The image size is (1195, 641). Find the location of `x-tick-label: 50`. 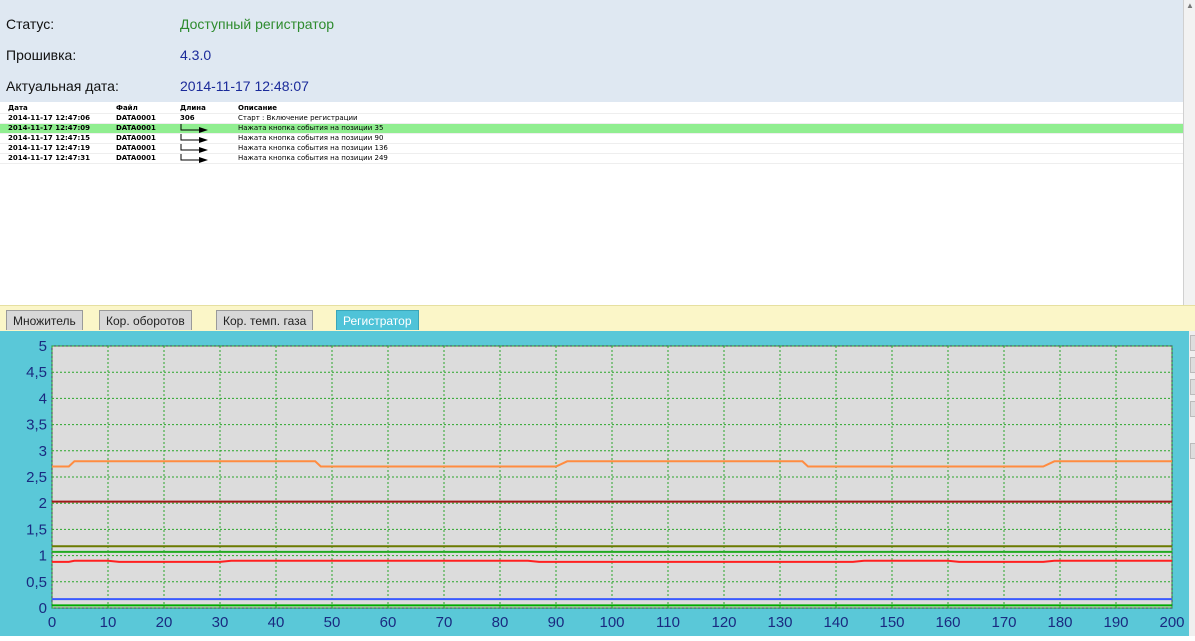

x-tick-label: 50 is located at coordinates (332, 622).